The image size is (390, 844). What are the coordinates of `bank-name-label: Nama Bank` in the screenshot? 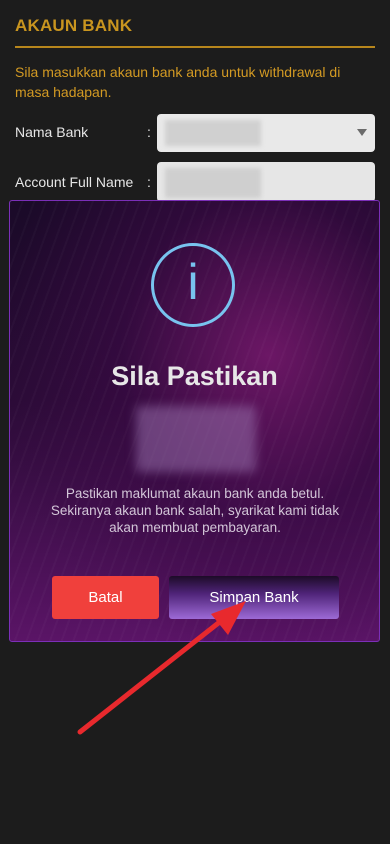 It's located at (52, 132).